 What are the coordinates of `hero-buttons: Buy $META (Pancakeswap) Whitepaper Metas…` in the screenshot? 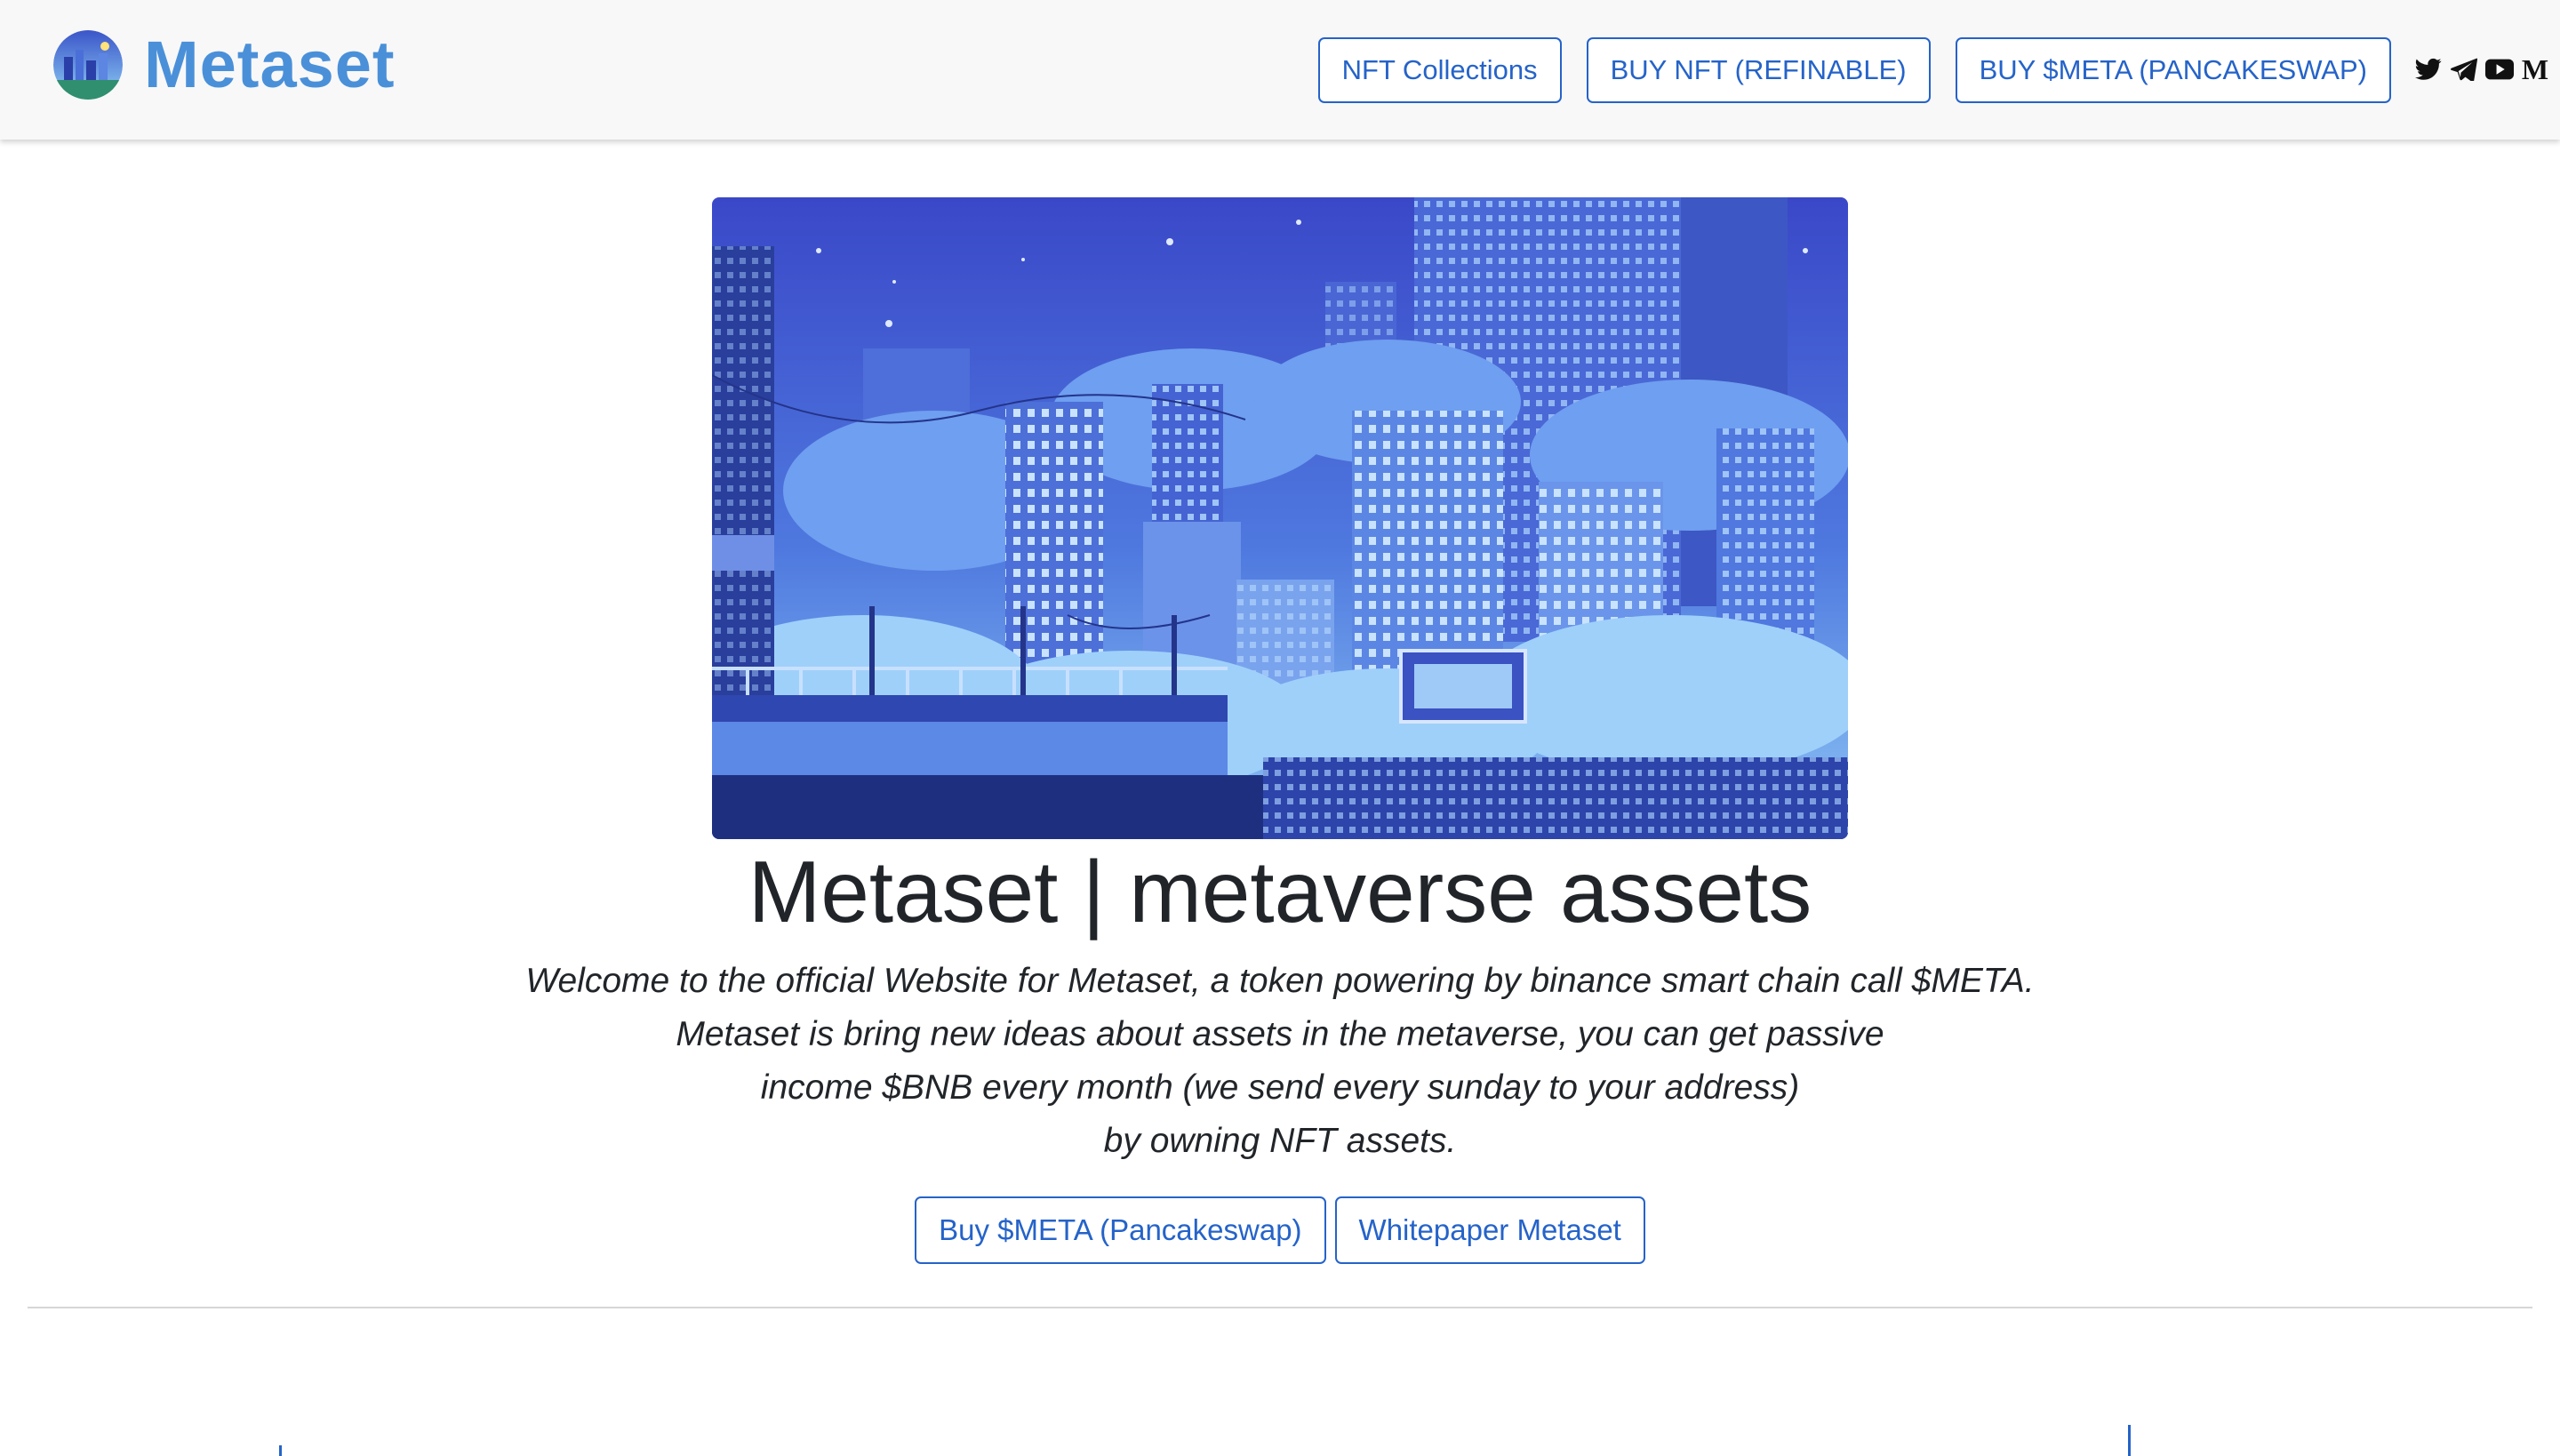 It's located at (1280, 1230).